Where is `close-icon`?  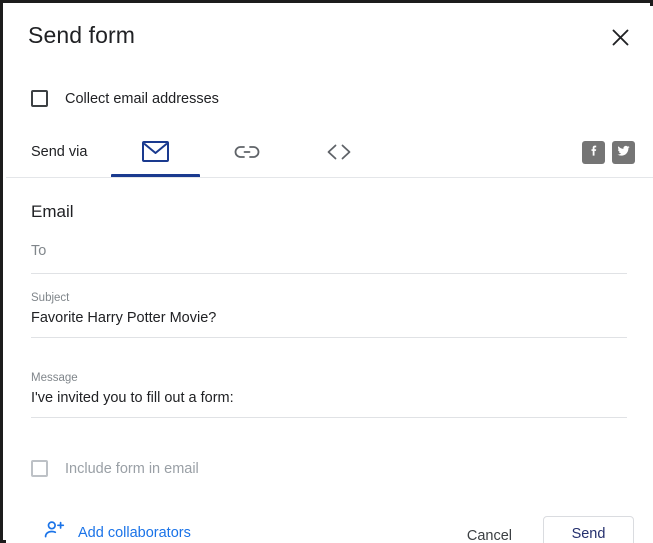 close-icon is located at coordinates (620, 37).